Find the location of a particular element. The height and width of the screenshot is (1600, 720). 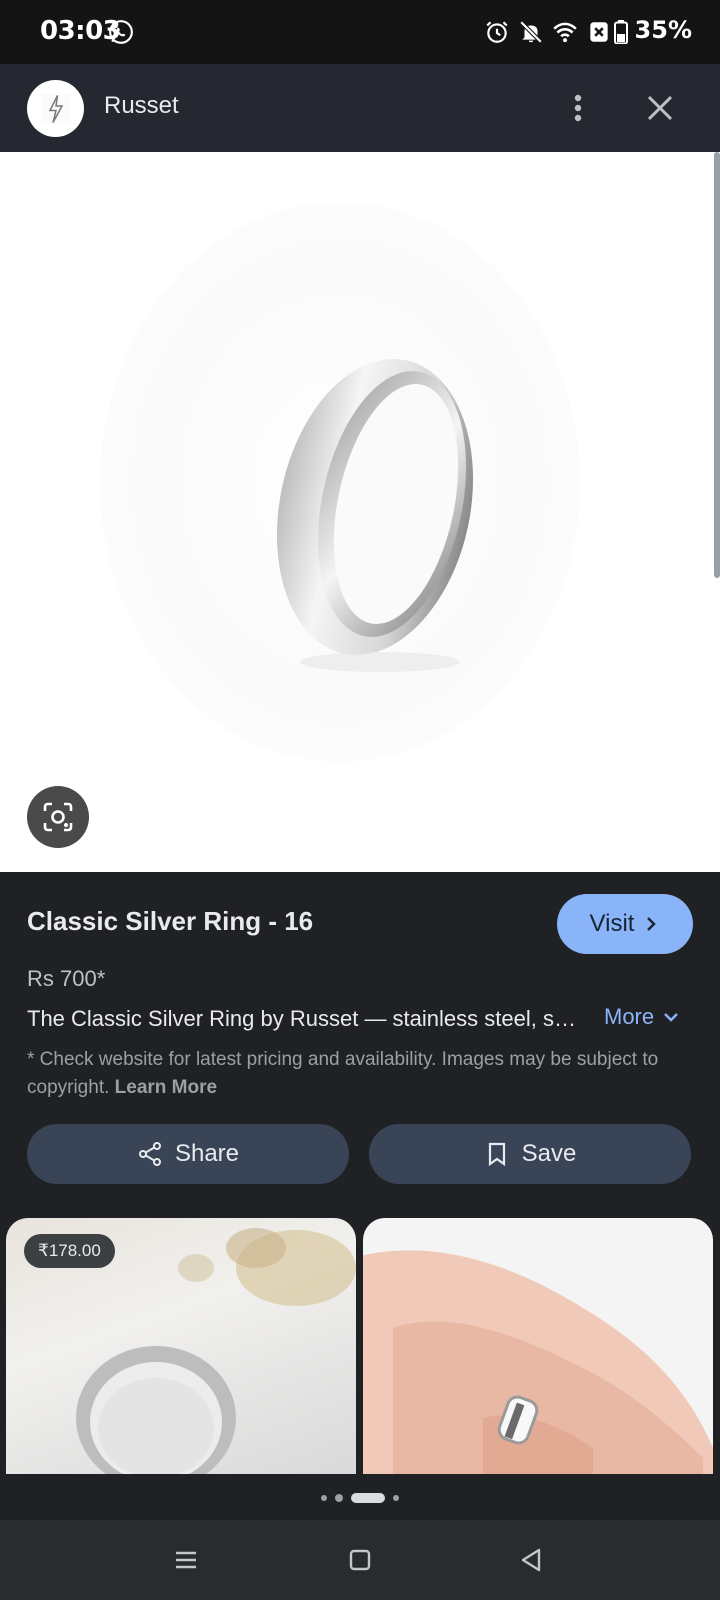

product-title: Classic Silver Ring - 16 is located at coordinates (170, 921).